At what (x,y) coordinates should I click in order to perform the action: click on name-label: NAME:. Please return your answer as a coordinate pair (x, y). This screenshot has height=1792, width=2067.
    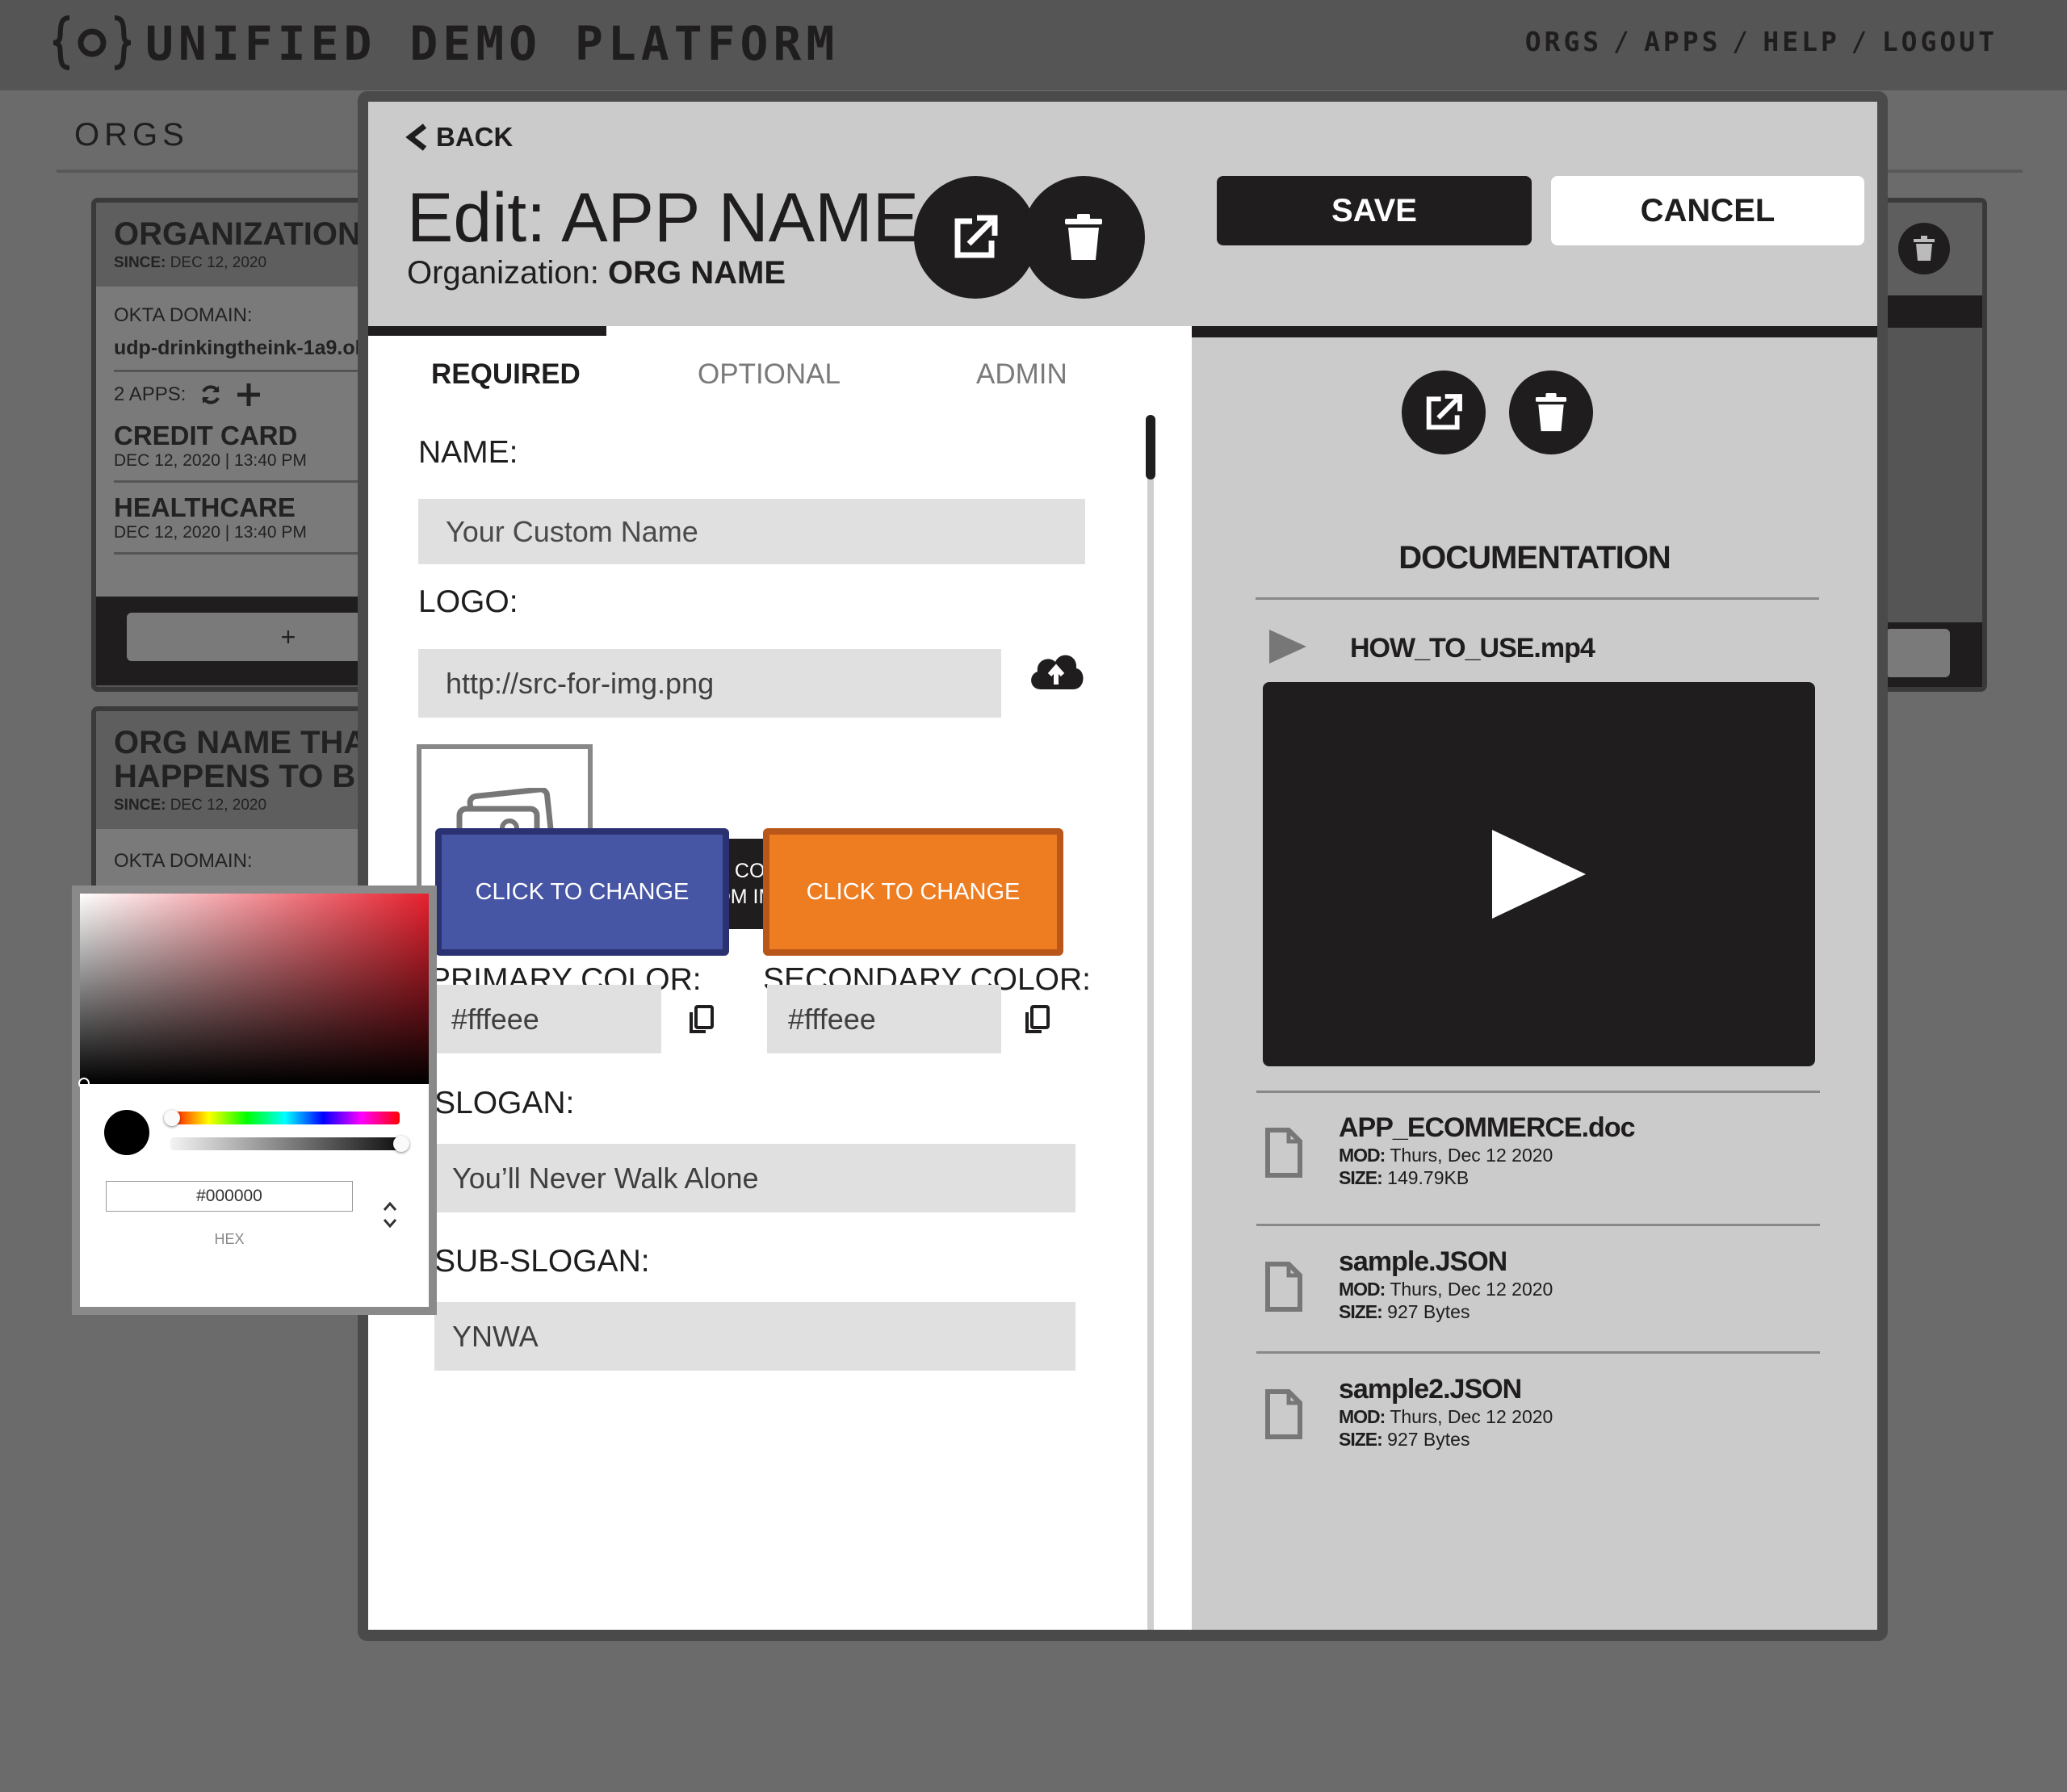
    Looking at the image, I should click on (468, 452).